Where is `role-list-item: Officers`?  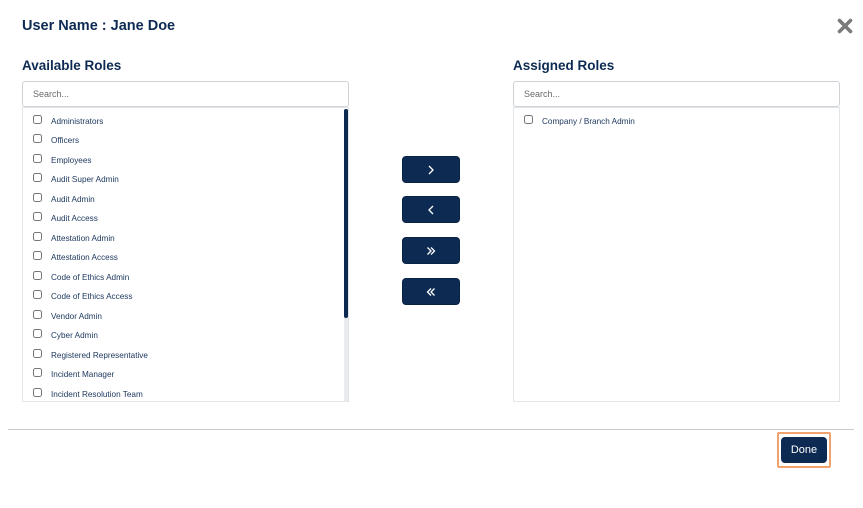
role-list-item: Officers is located at coordinates (56, 139).